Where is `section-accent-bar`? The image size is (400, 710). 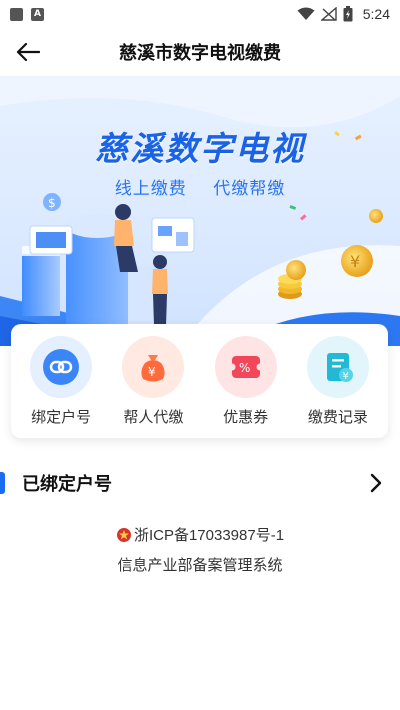
section-accent-bar is located at coordinates (2, 483).